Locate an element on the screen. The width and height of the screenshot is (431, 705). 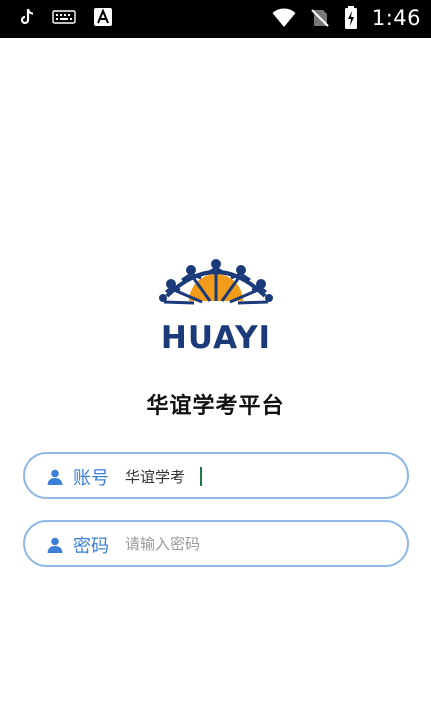
password-label: 密码 is located at coordinates (91, 546).